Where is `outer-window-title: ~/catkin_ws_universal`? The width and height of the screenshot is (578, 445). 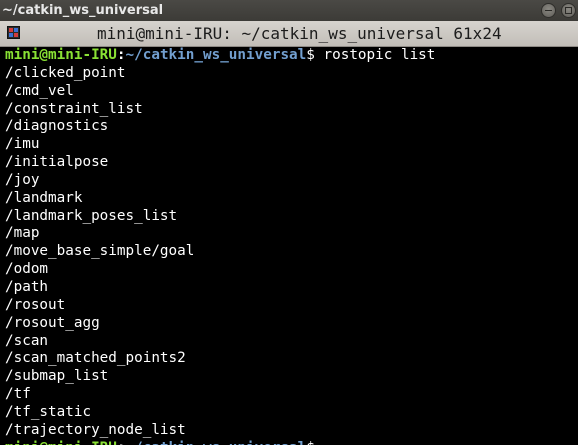 outer-window-title: ~/catkin_ws_universal is located at coordinates (83, 10).